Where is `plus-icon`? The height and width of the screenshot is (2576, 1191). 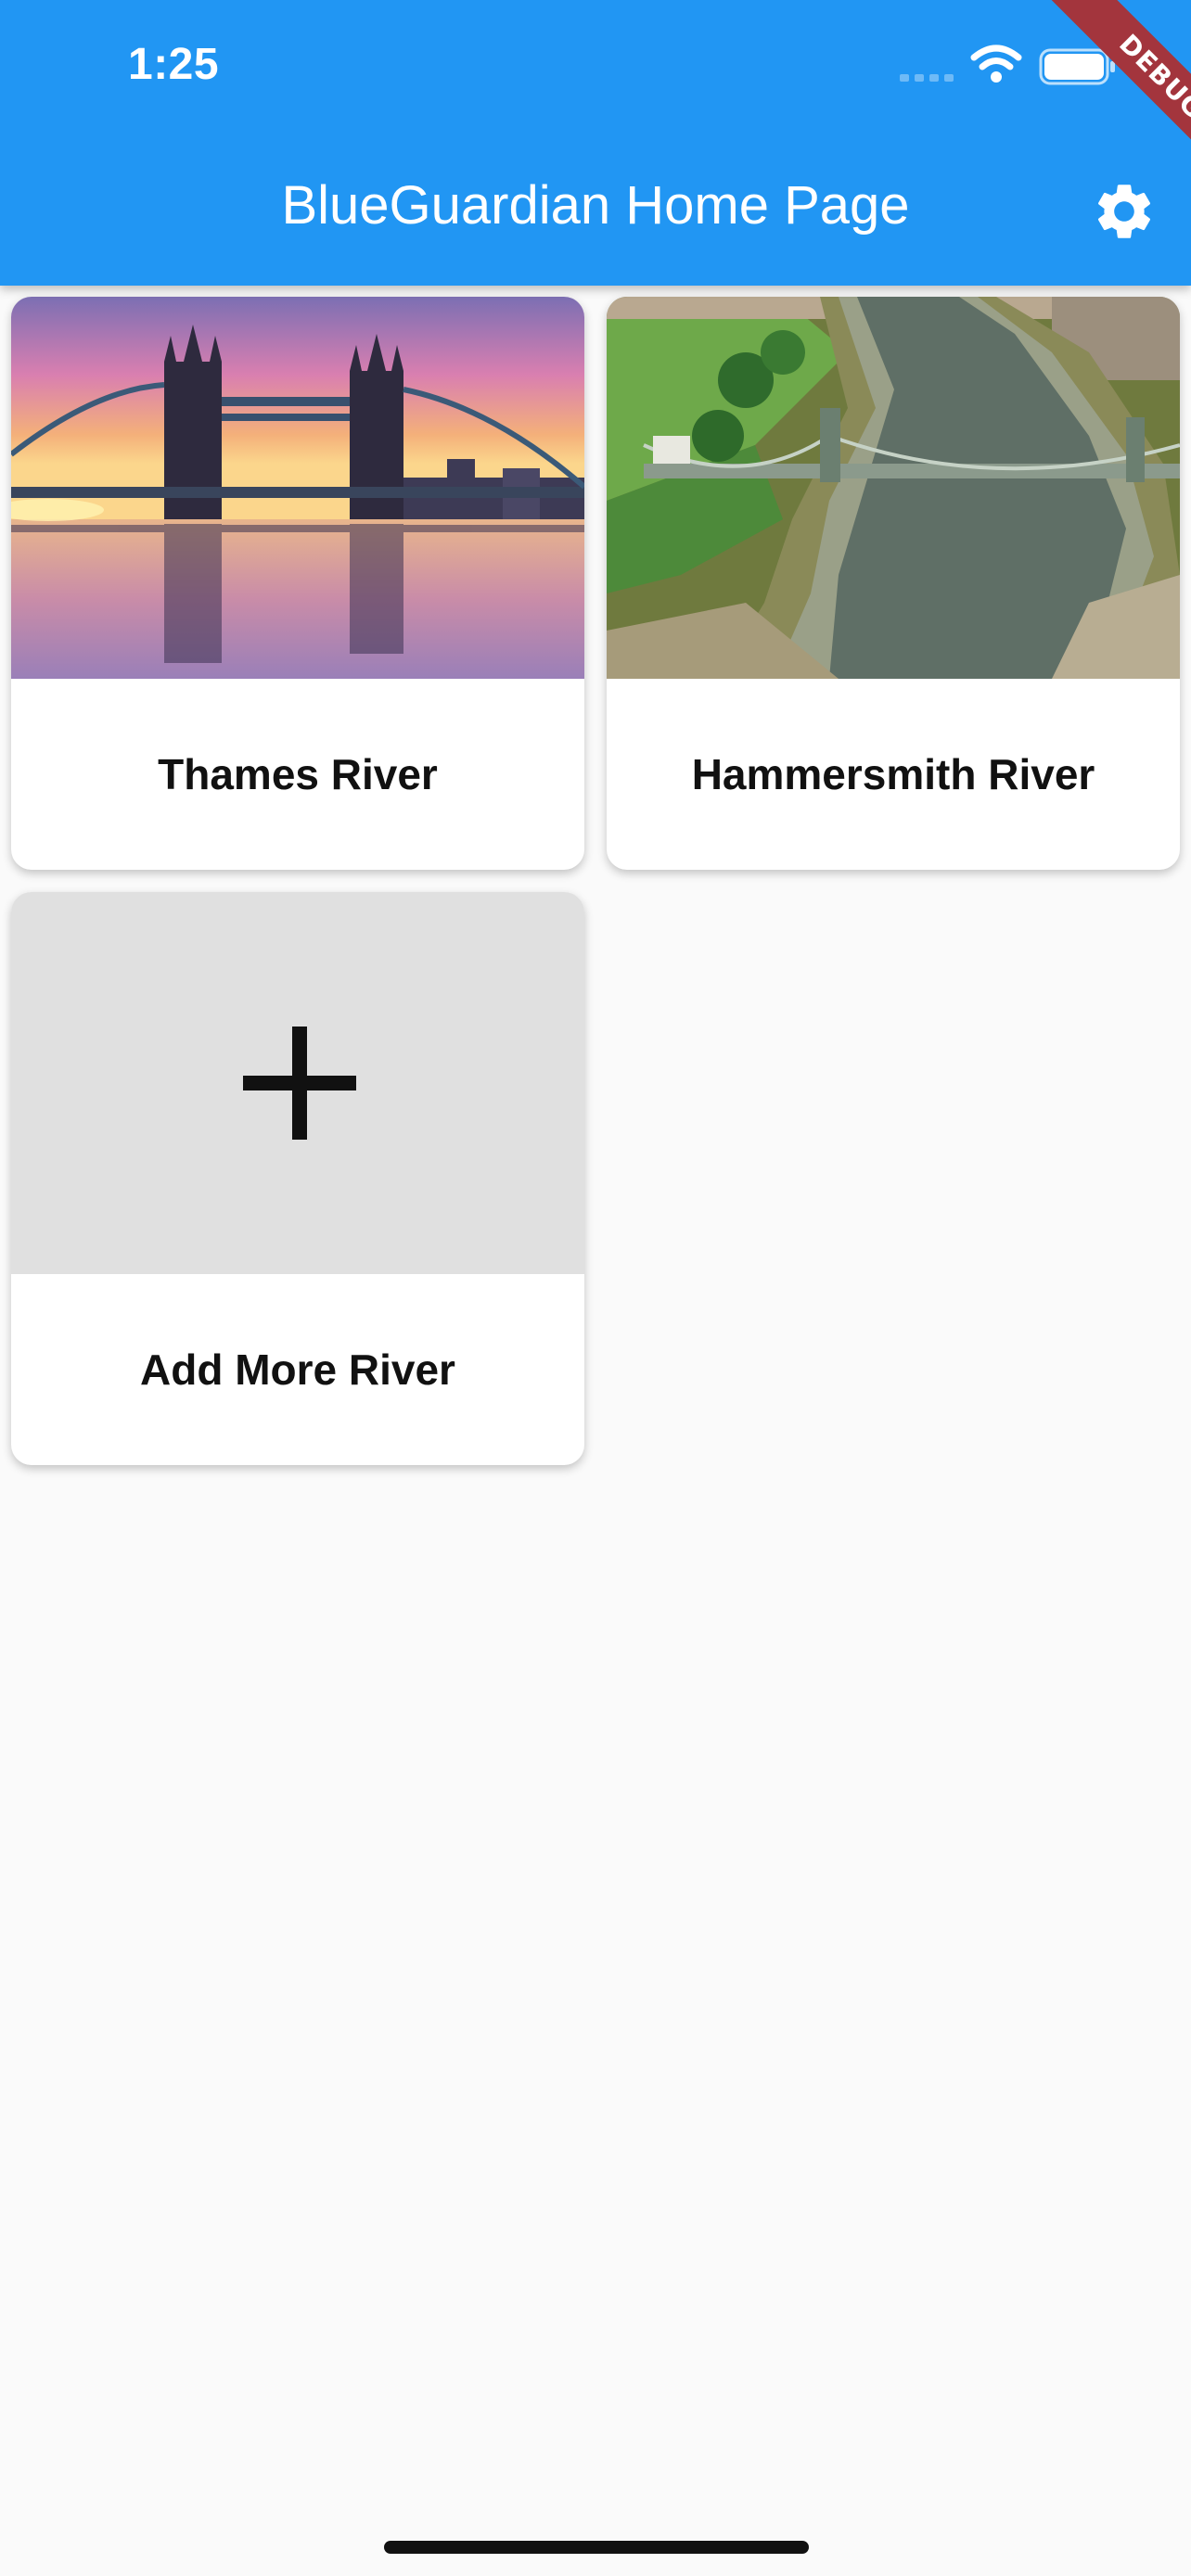
plus-icon is located at coordinates (299, 1083).